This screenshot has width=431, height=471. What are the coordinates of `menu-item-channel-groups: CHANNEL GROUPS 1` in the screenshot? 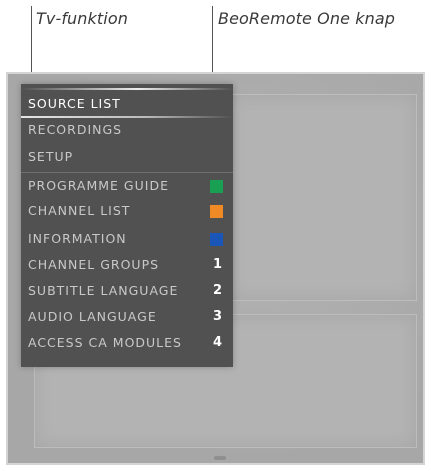 It's located at (127, 265).